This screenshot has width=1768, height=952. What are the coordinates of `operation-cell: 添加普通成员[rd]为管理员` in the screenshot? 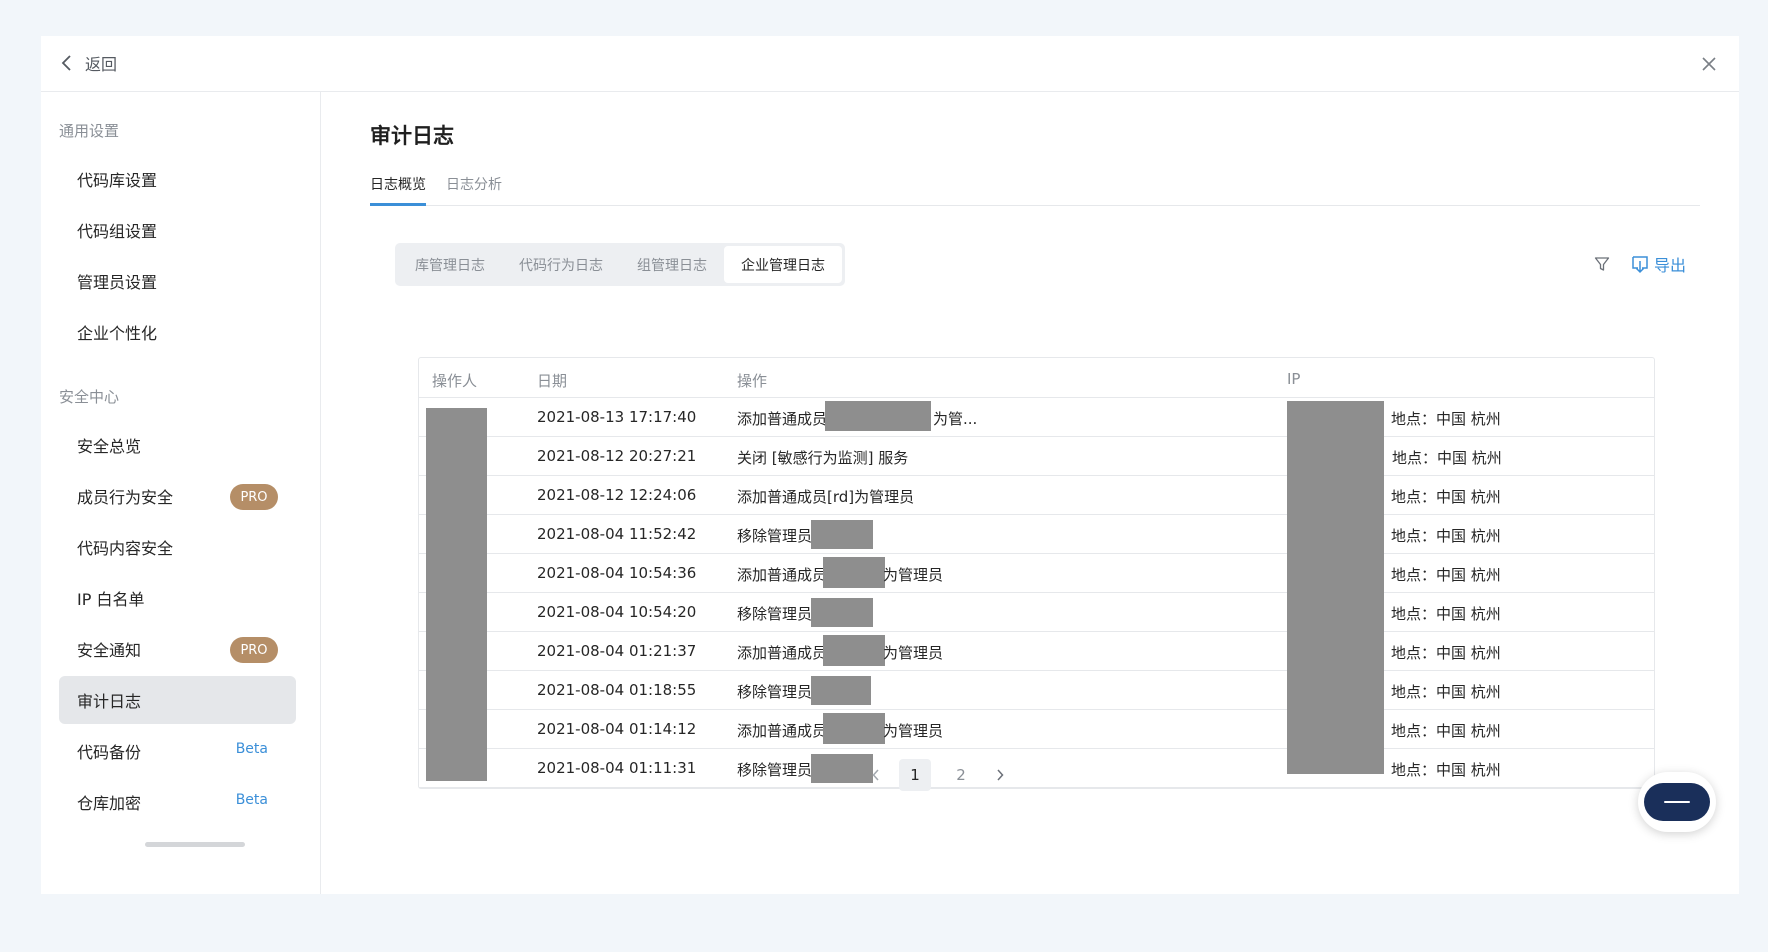 It's located at (826, 497).